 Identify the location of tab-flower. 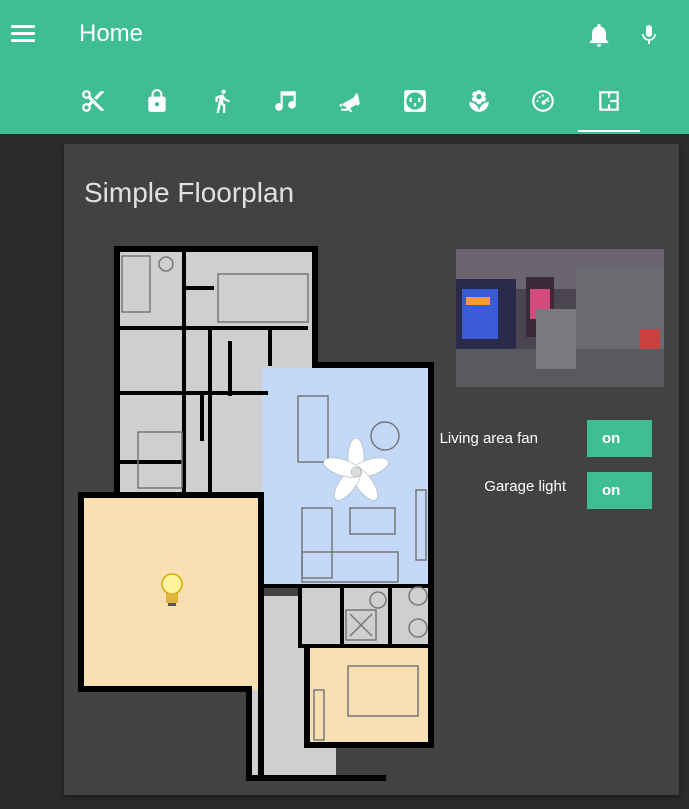
(479, 106).